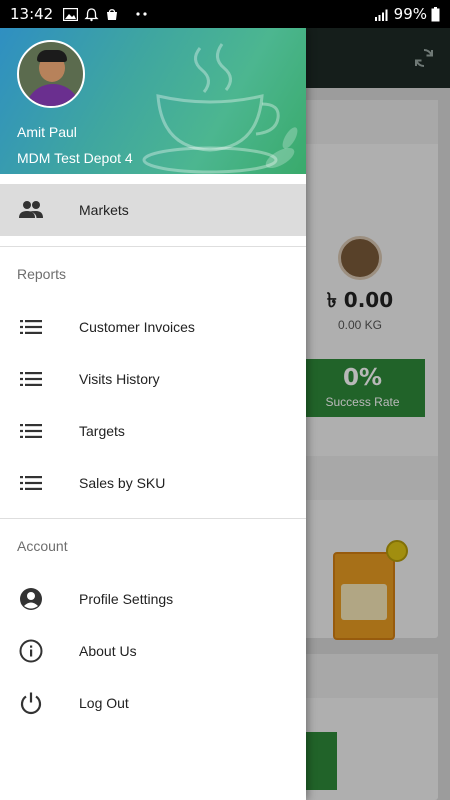 The width and height of the screenshot is (450, 800). I want to click on section-title-account: Account, so click(42, 546).